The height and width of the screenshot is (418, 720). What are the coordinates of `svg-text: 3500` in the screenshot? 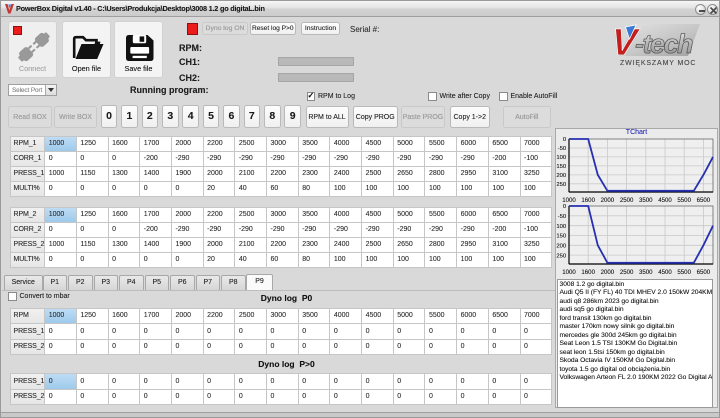 It's located at (646, 272).